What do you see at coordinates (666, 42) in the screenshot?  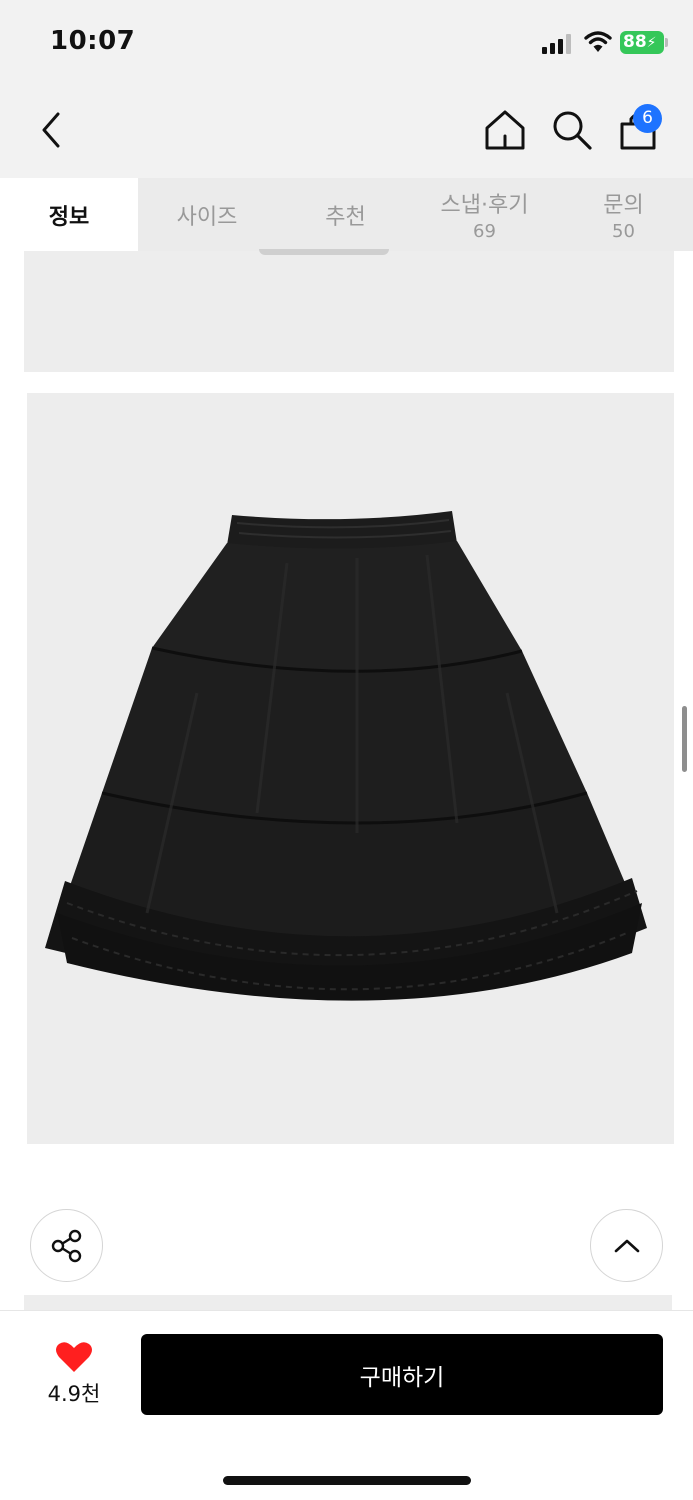 I see `battery-tip` at bounding box center [666, 42].